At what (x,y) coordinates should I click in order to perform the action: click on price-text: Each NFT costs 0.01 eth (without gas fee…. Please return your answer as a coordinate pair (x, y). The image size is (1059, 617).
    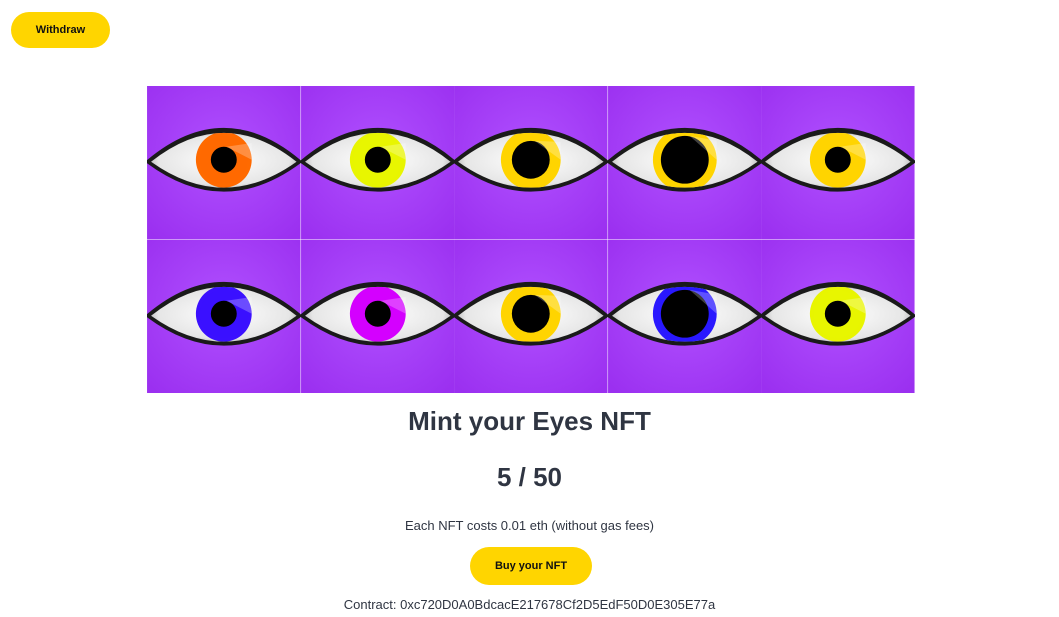
    Looking at the image, I should click on (529, 525).